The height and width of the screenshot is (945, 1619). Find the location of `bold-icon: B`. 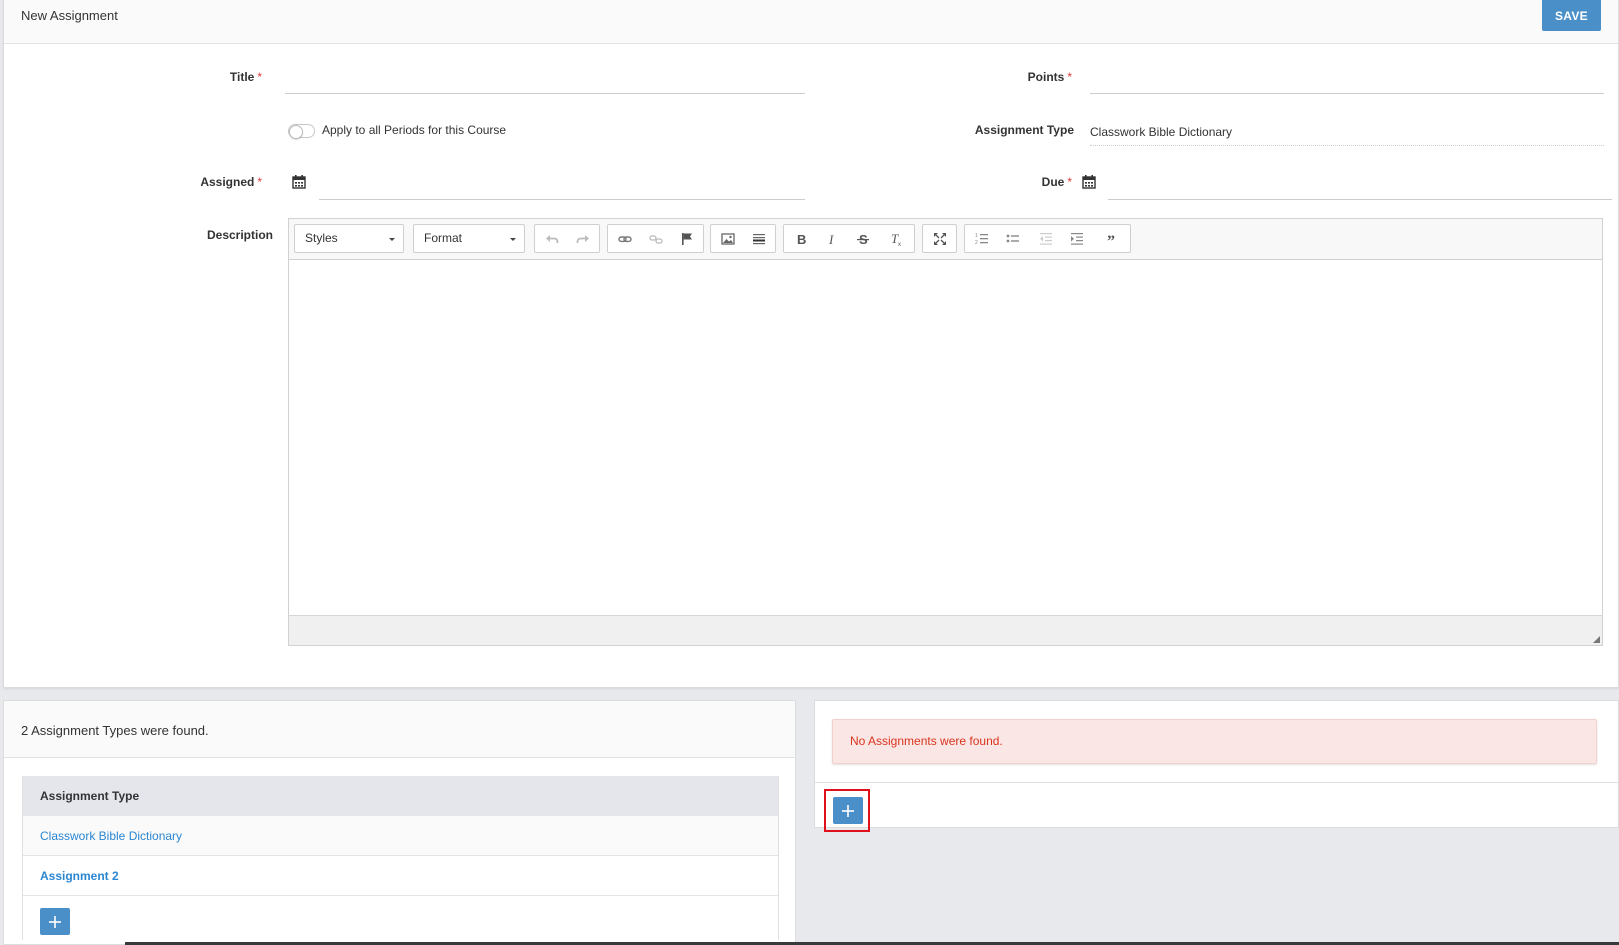

bold-icon: B is located at coordinates (801, 238).